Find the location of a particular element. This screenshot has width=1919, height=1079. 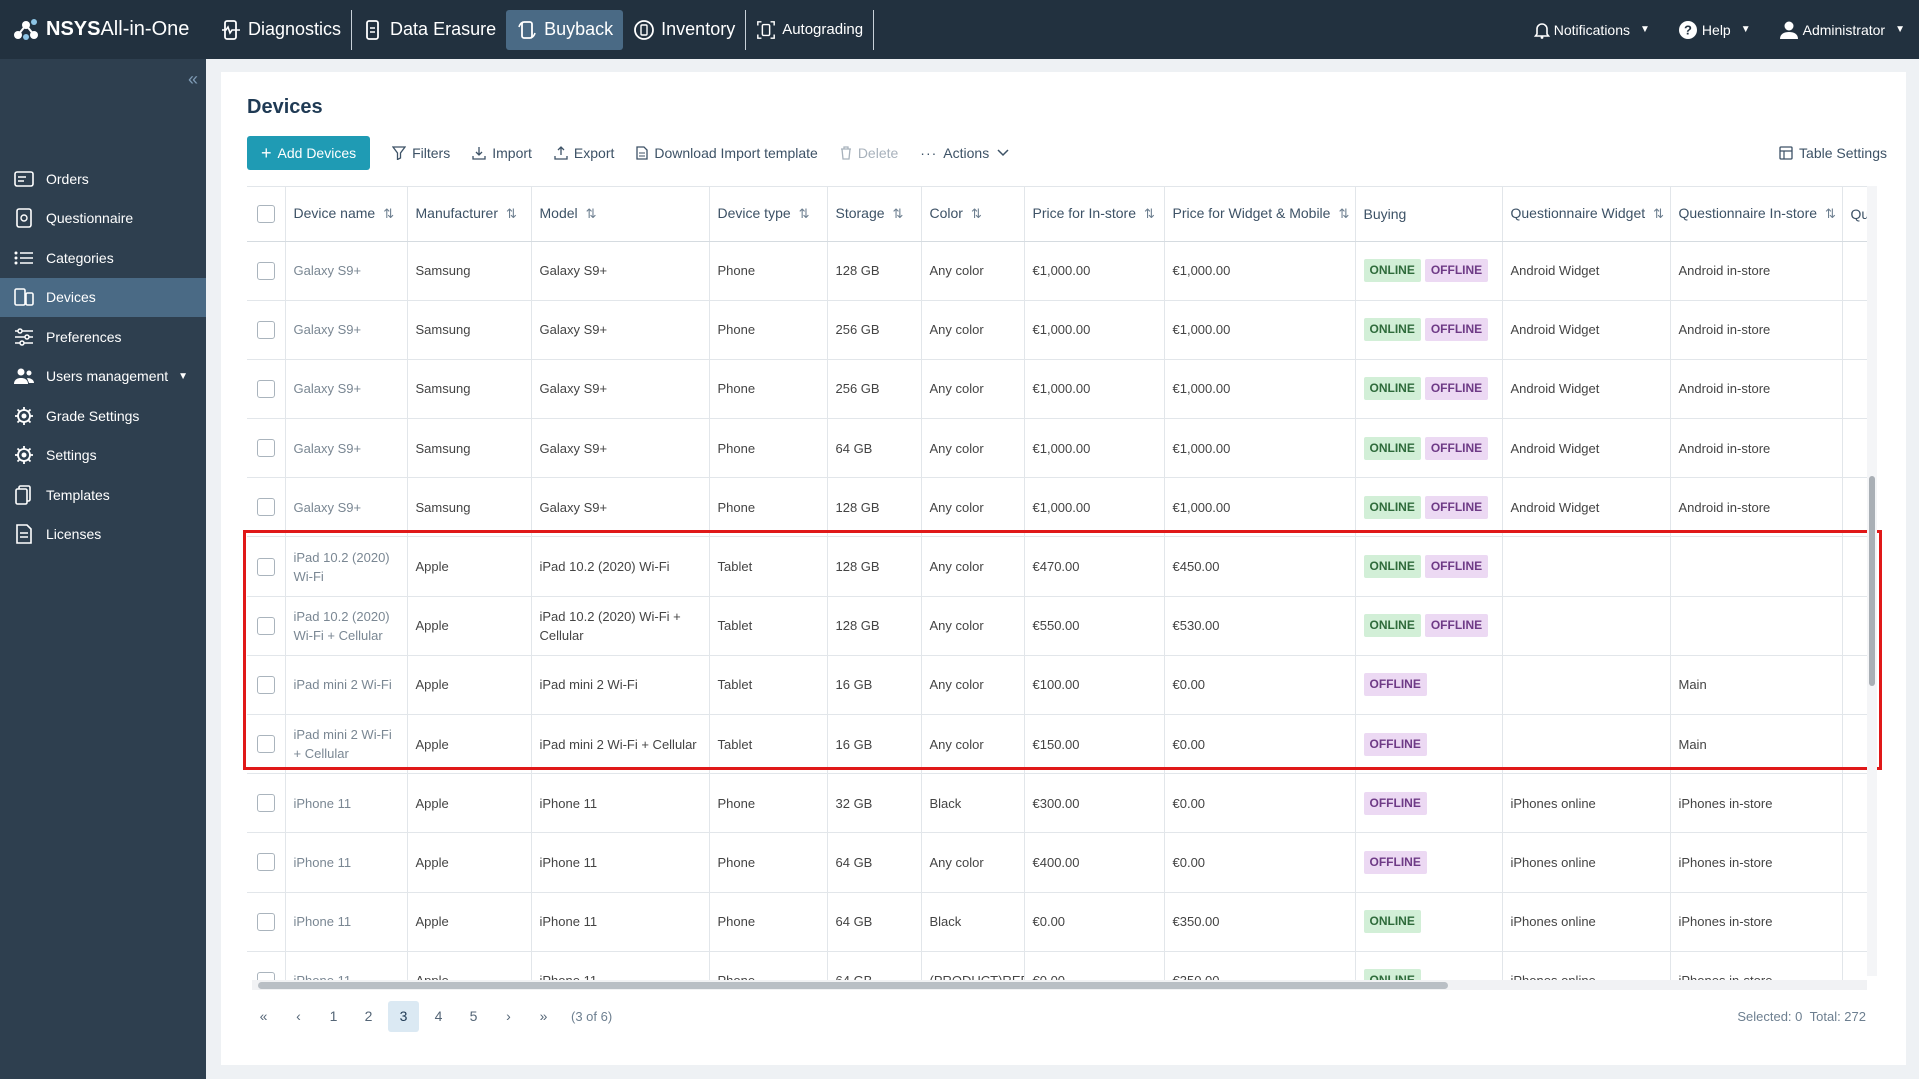

column-header-model: Model ⇅ is located at coordinates (620, 214).